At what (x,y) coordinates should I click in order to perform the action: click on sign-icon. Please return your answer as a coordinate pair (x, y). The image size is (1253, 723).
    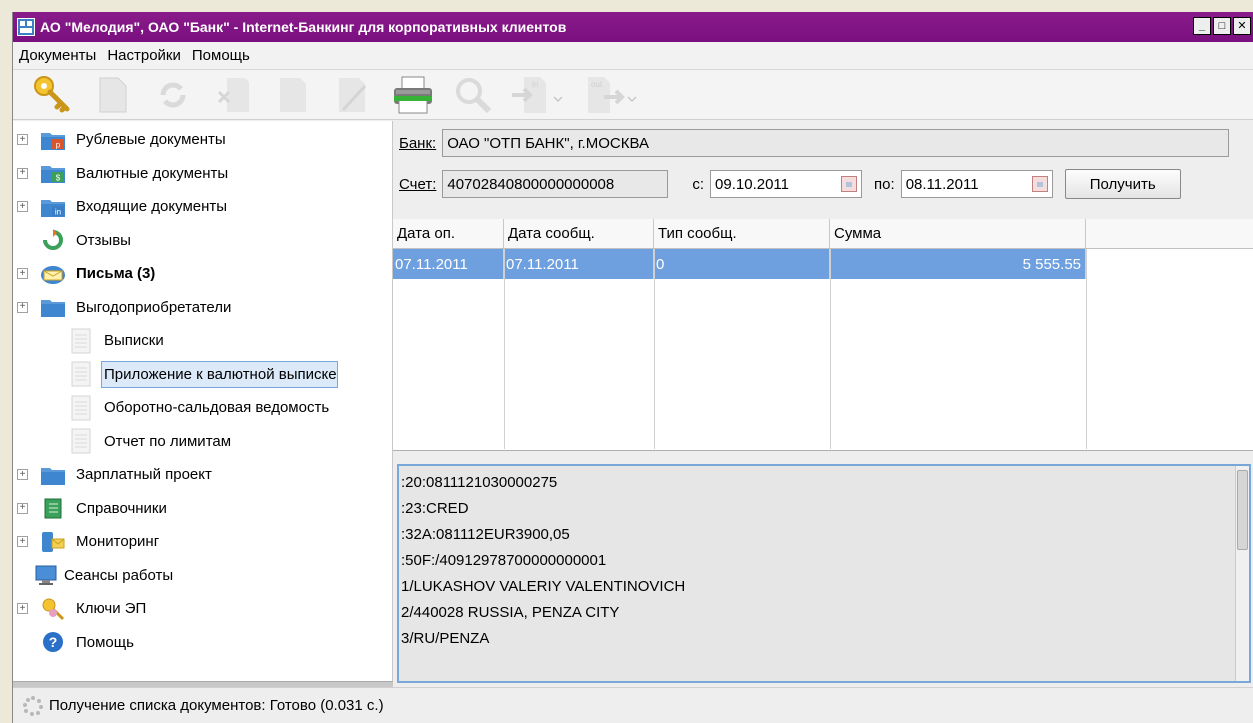
    Looking at the image, I should click on (353, 94).